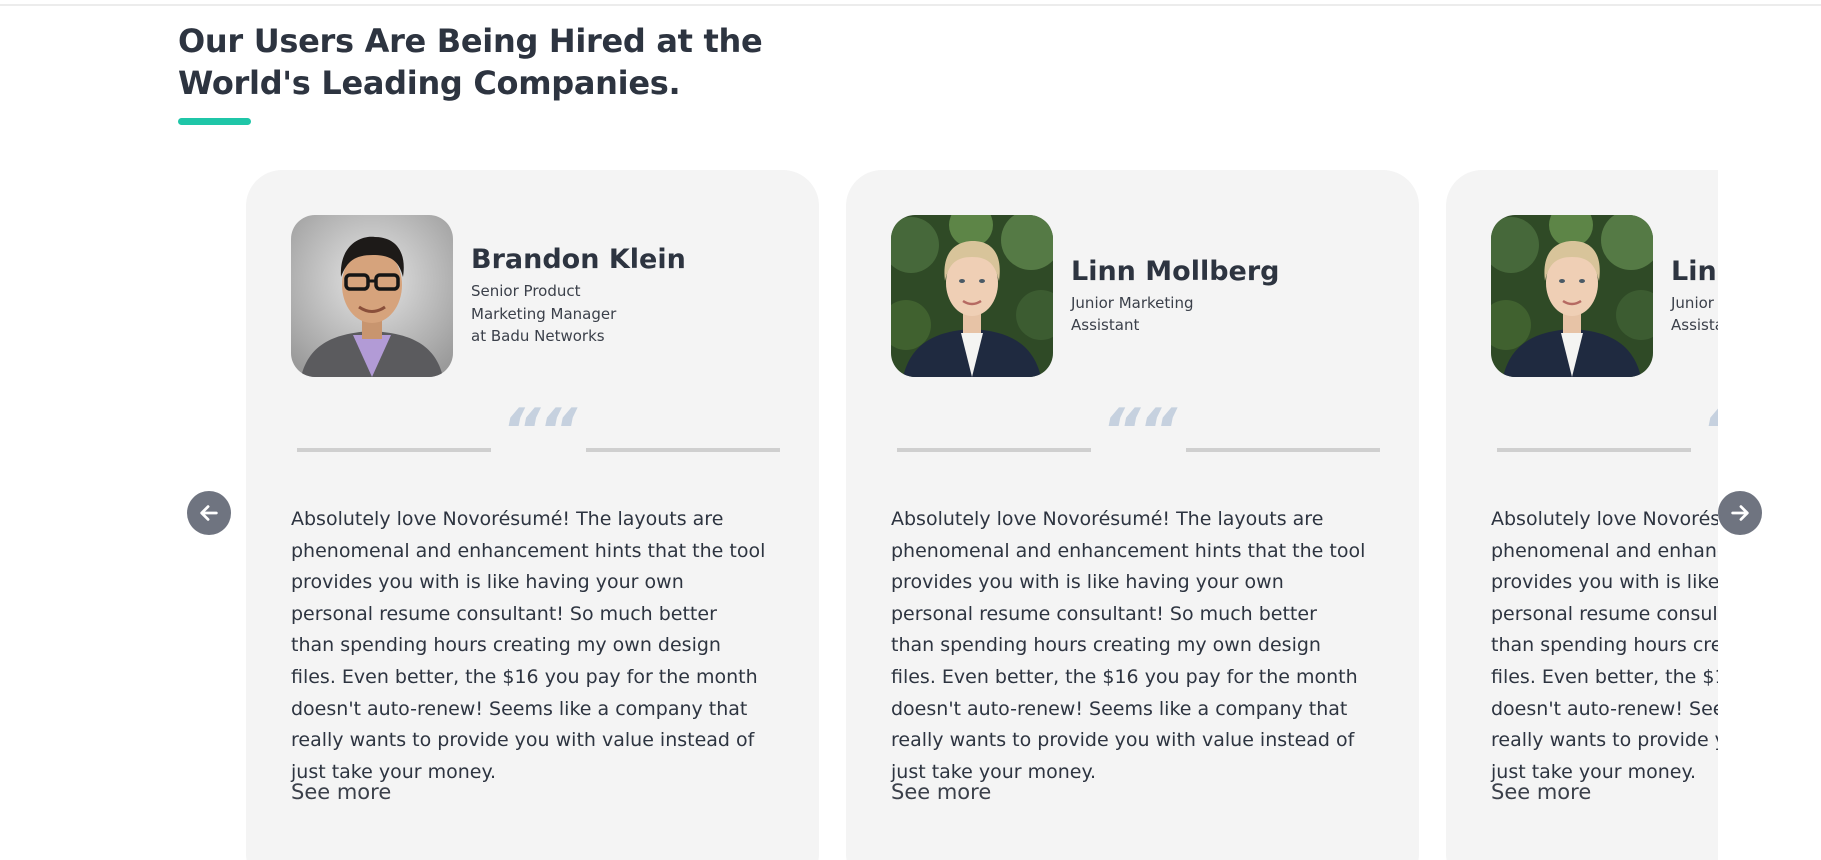 The width and height of the screenshot is (1821, 860). Describe the element at coordinates (578, 260) in the screenshot. I see `person-name: Brandon Klein` at that location.